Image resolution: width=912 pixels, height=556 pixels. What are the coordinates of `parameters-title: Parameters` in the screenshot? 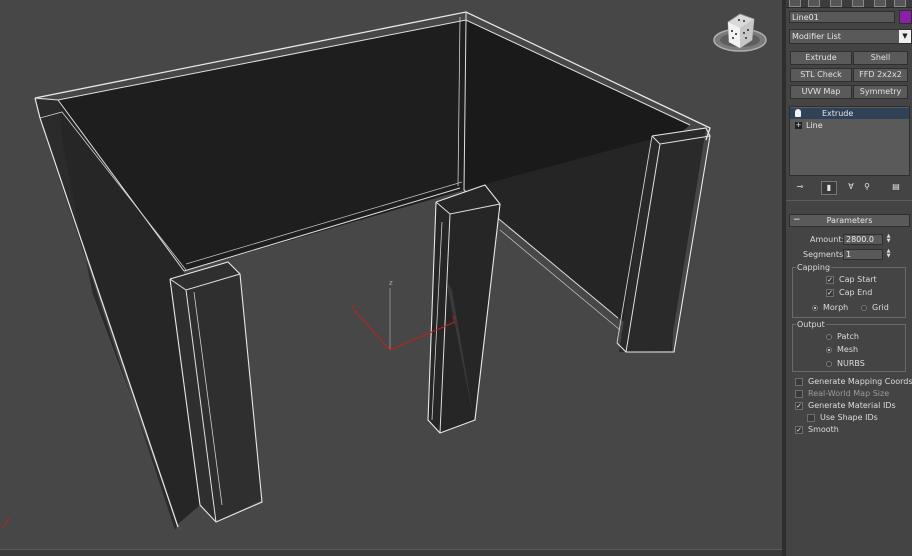 It's located at (849, 220).